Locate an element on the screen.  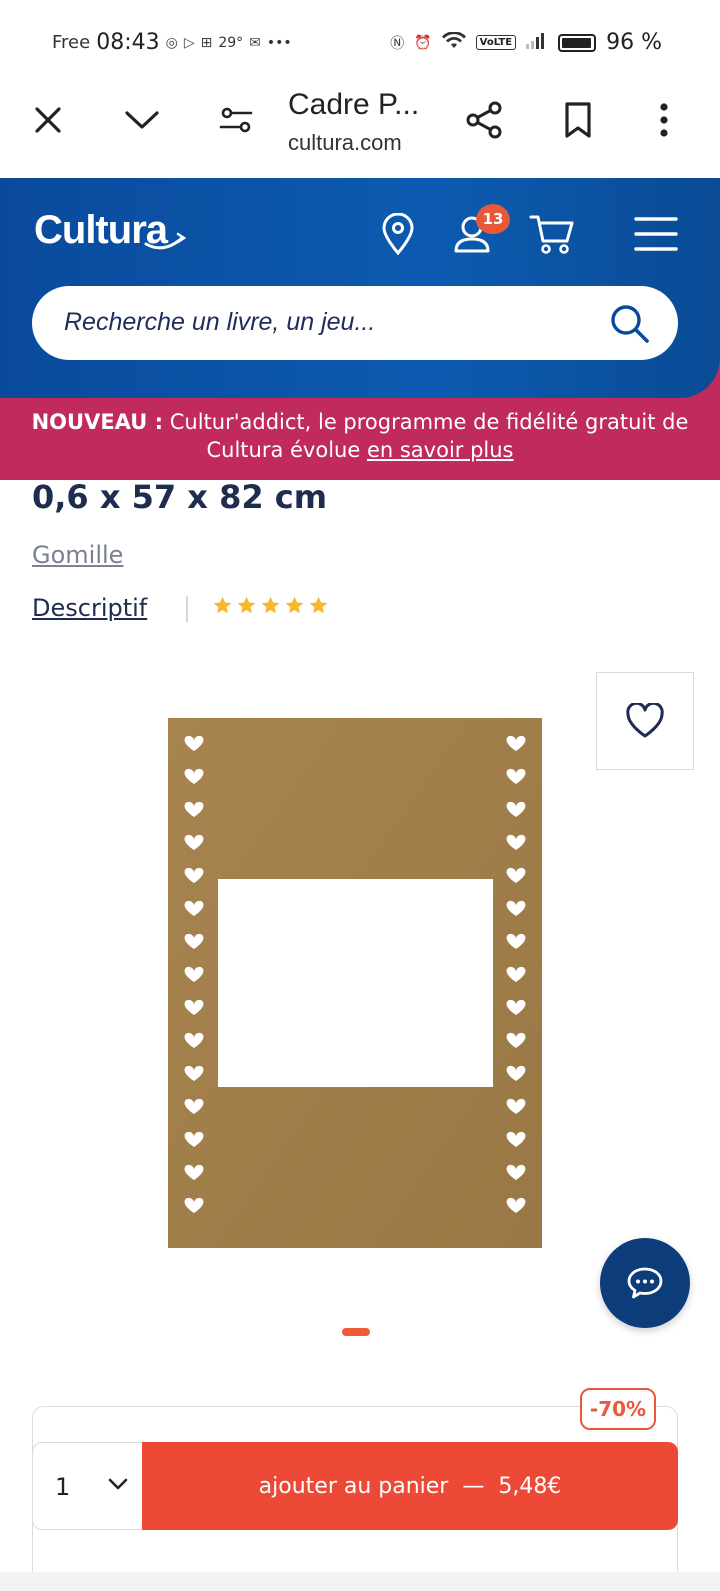
battery-level is located at coordinates (577, 42).